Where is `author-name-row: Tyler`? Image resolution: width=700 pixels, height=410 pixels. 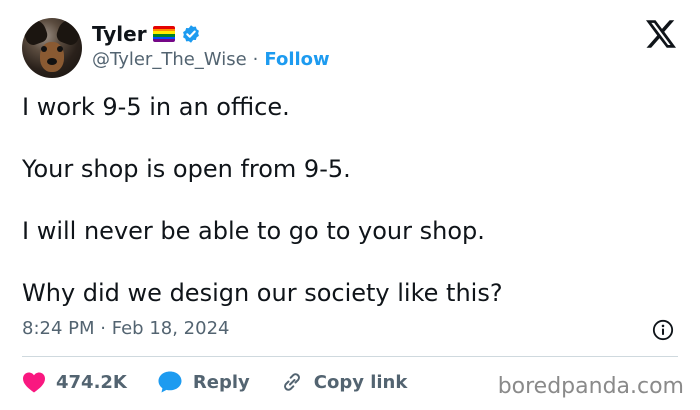 author-name-row: Tyler is located at coordinates (146, 34).